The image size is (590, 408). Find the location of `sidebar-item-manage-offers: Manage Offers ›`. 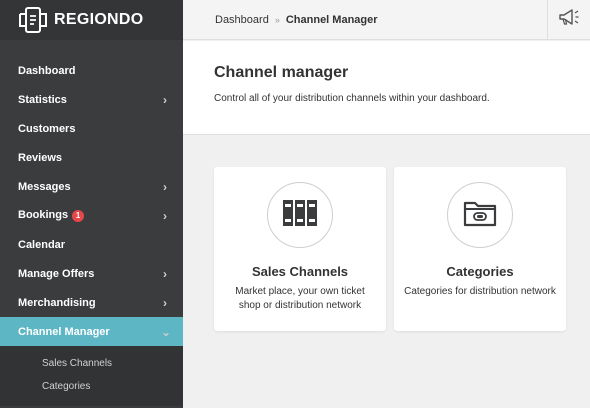

sidebar-item-manage-offers: Manage Offers › is located at coordinates (91, 273).